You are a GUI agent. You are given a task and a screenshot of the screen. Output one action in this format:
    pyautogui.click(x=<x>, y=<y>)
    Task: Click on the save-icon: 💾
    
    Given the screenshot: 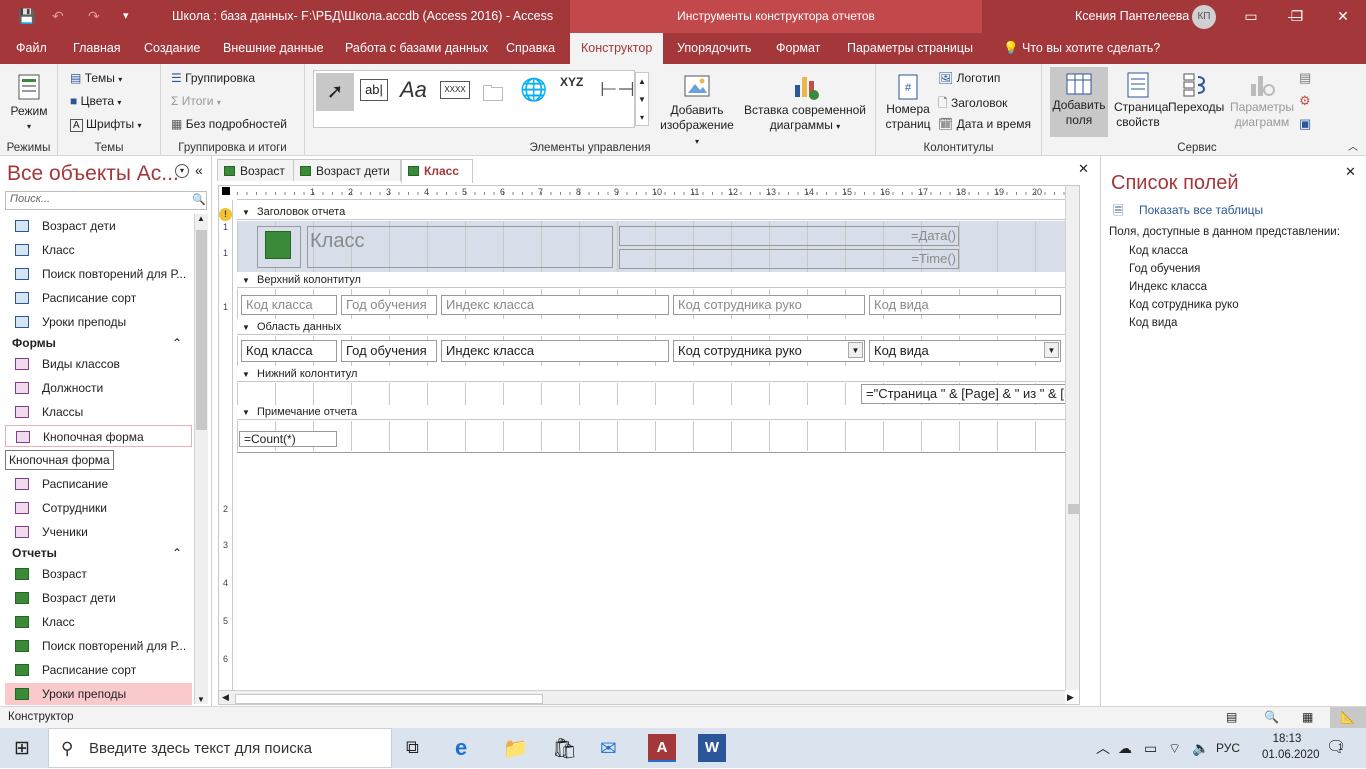 What is the action you would take?
    pyautogui.click(x=26, y=16)
    